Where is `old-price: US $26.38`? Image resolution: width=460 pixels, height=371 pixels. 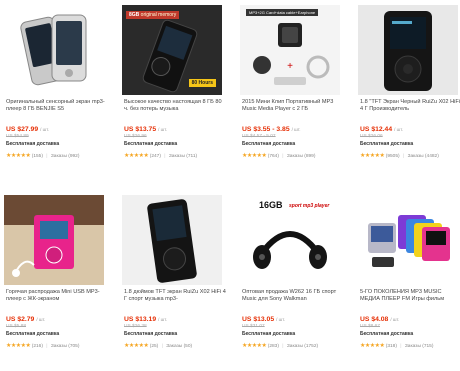
old-price: US $26.38 is located at coordinates (135, 326).